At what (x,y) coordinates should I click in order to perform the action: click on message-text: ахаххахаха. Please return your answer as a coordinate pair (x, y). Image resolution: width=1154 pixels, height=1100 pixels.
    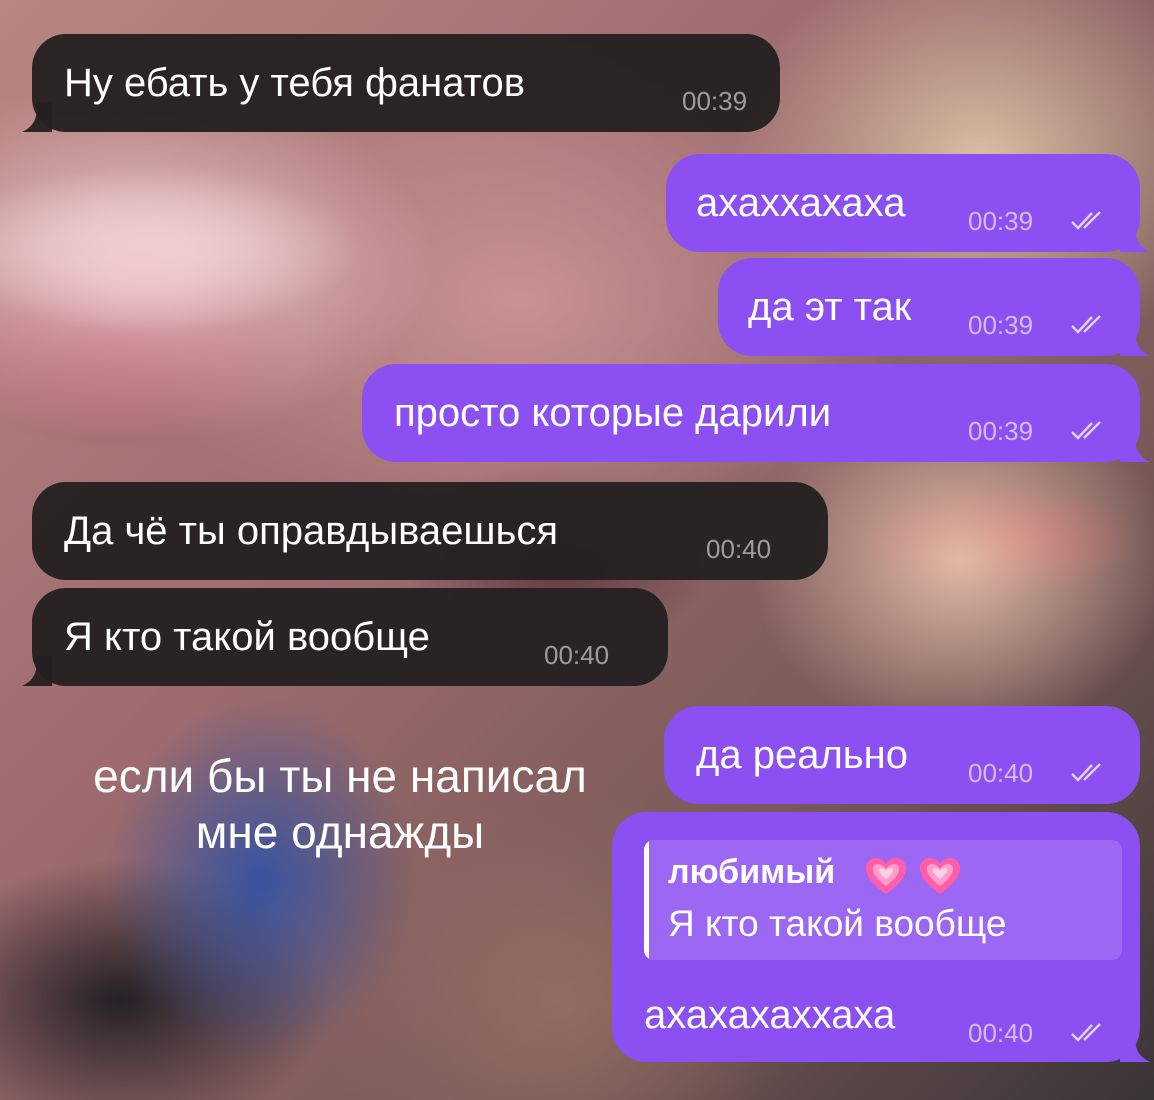
    Looking at the image, I should click on (801, 203).